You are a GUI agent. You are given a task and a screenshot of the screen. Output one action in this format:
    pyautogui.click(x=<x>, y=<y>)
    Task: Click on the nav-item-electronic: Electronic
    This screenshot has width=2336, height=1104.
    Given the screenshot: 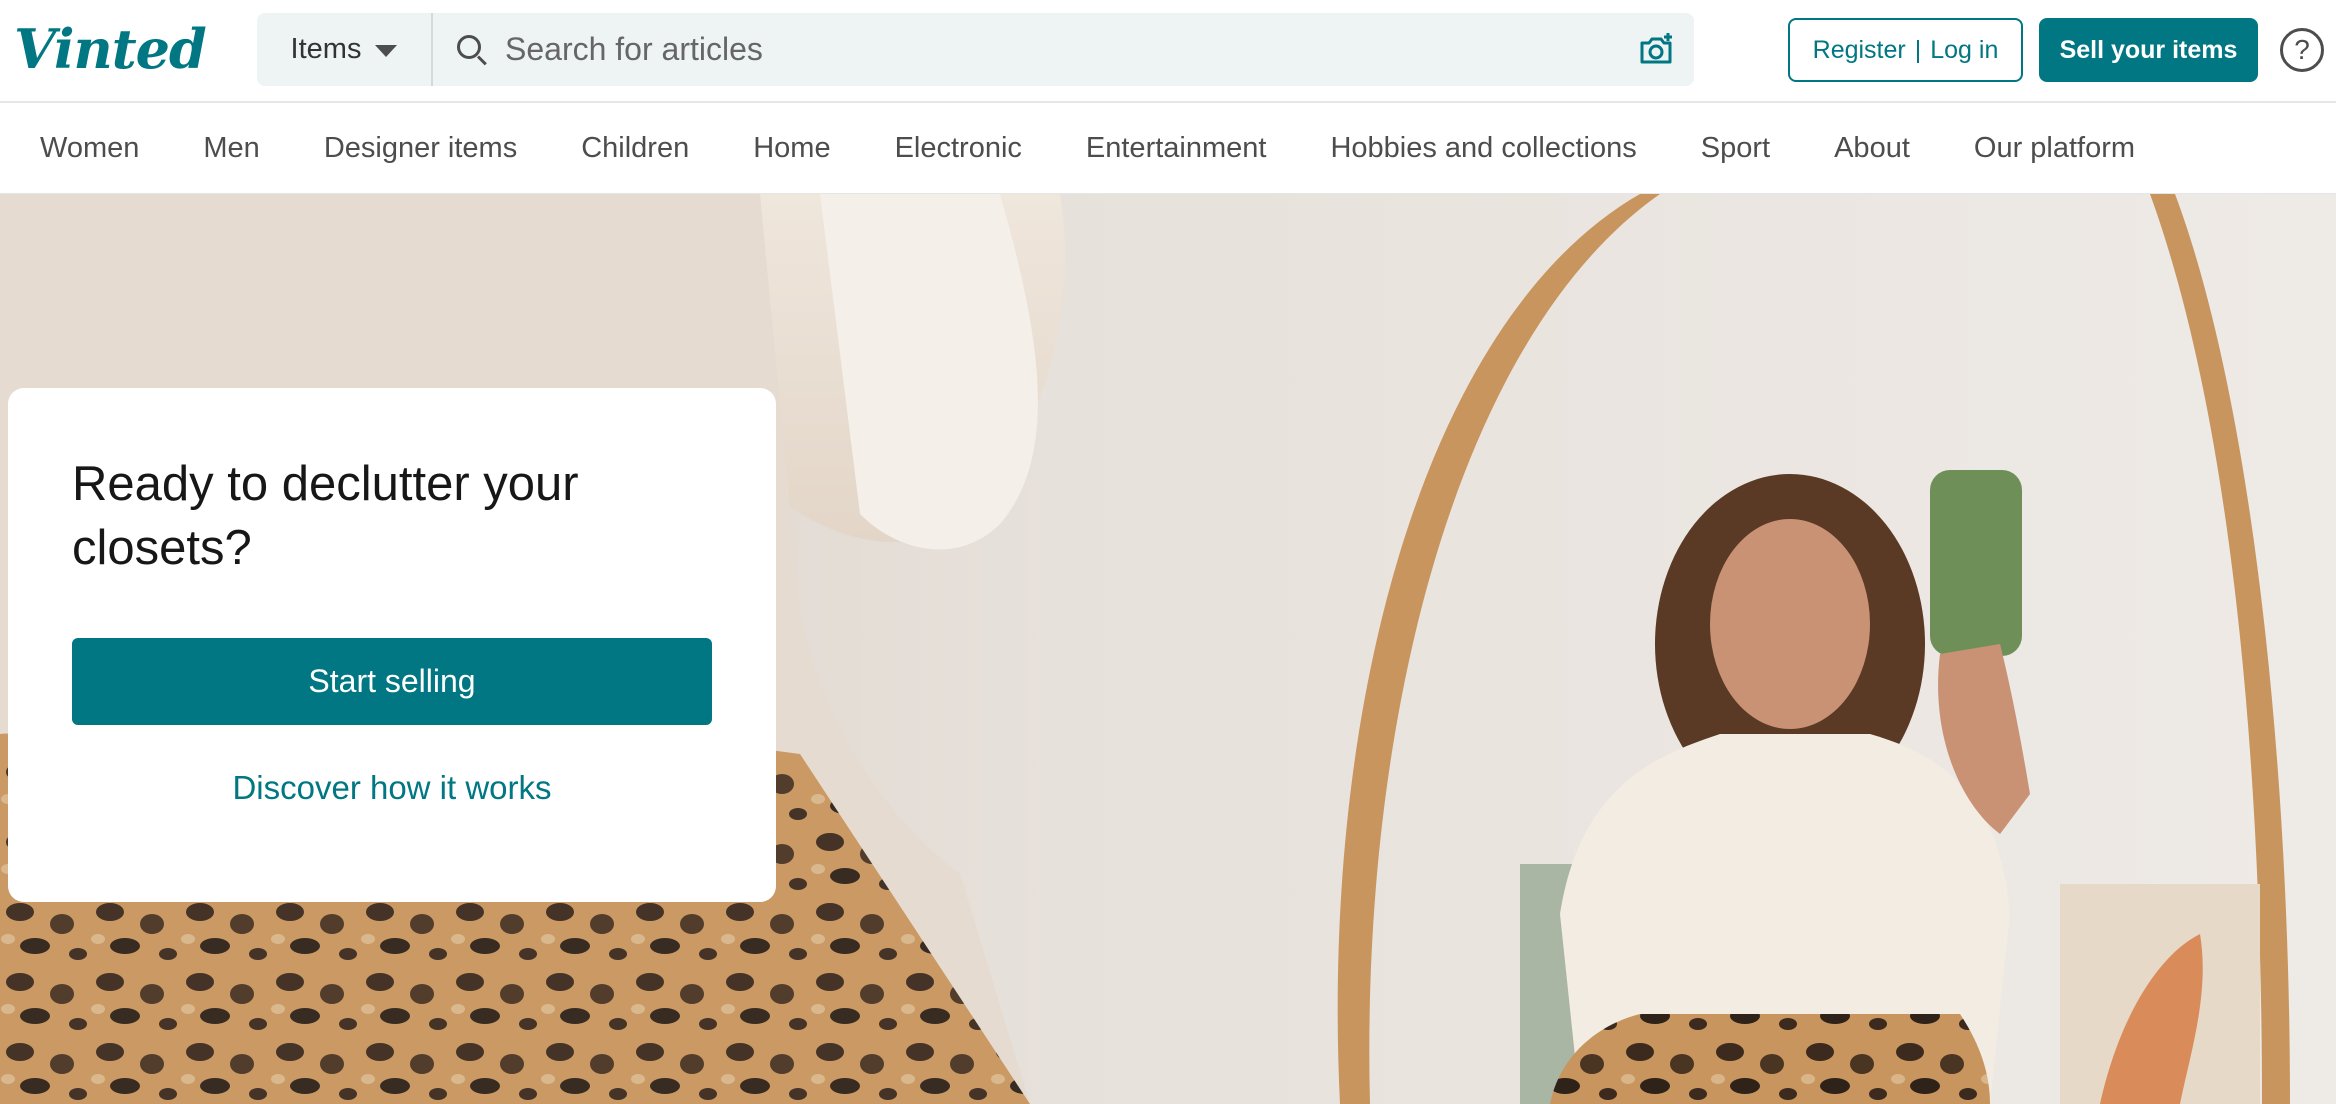 What is the action you would take?
    pyautogui.click(x=958, y=148)
    